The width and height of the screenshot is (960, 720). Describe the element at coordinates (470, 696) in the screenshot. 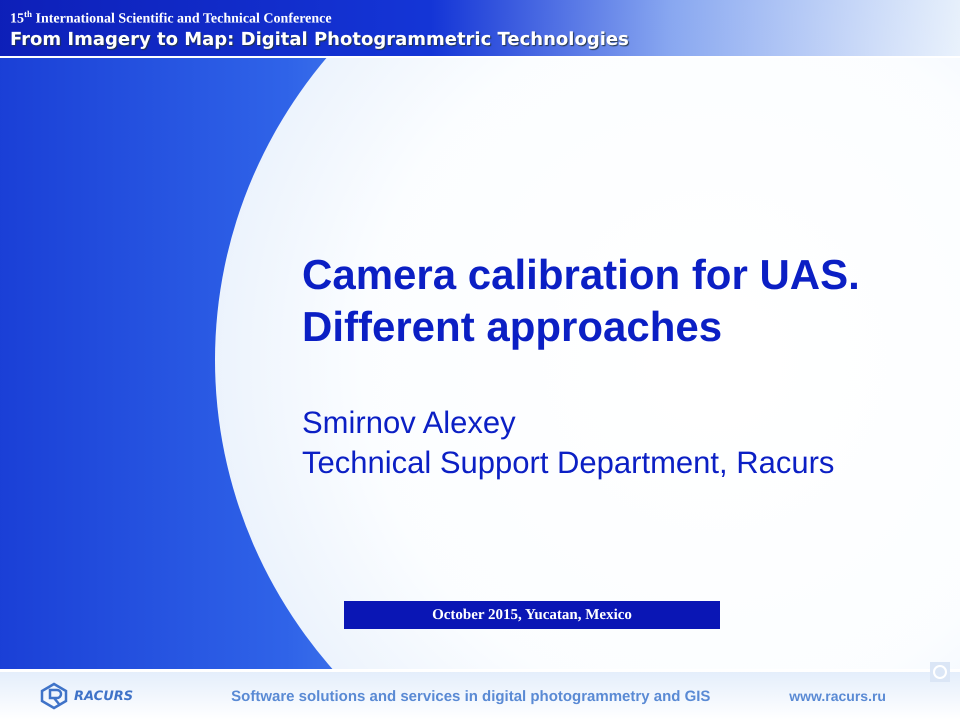

I see `footer-tagline: Software solutions and services in digital photogrammetry and GIS` at that location.